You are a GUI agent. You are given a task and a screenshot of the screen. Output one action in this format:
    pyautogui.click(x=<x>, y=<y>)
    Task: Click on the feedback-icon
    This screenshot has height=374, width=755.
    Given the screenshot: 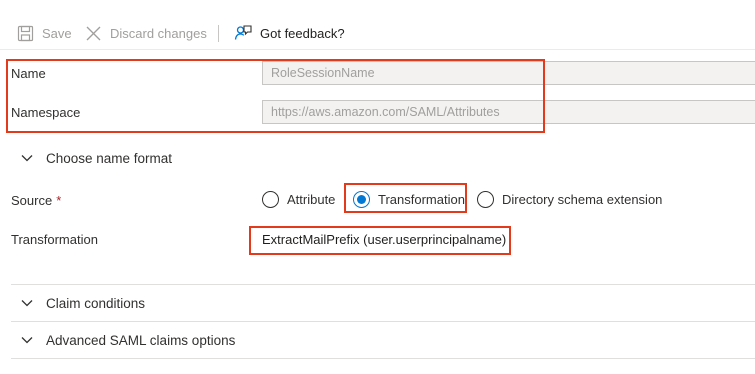 What is the action you would take?
    pyautogui.click(x=243, y=33)
    